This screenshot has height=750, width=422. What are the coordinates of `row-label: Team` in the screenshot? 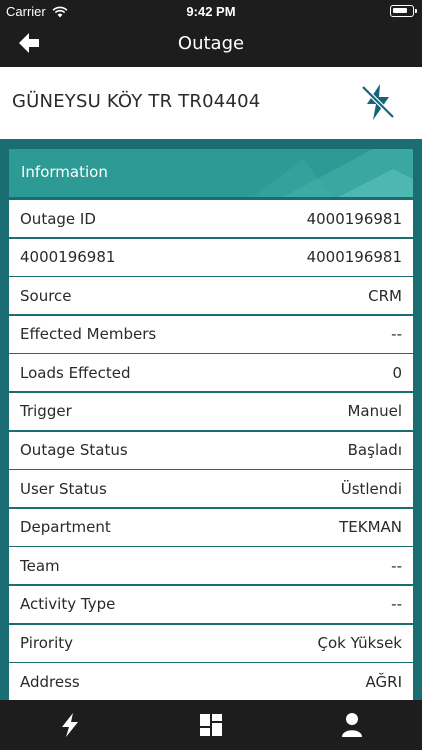 It's located at (40, 565).